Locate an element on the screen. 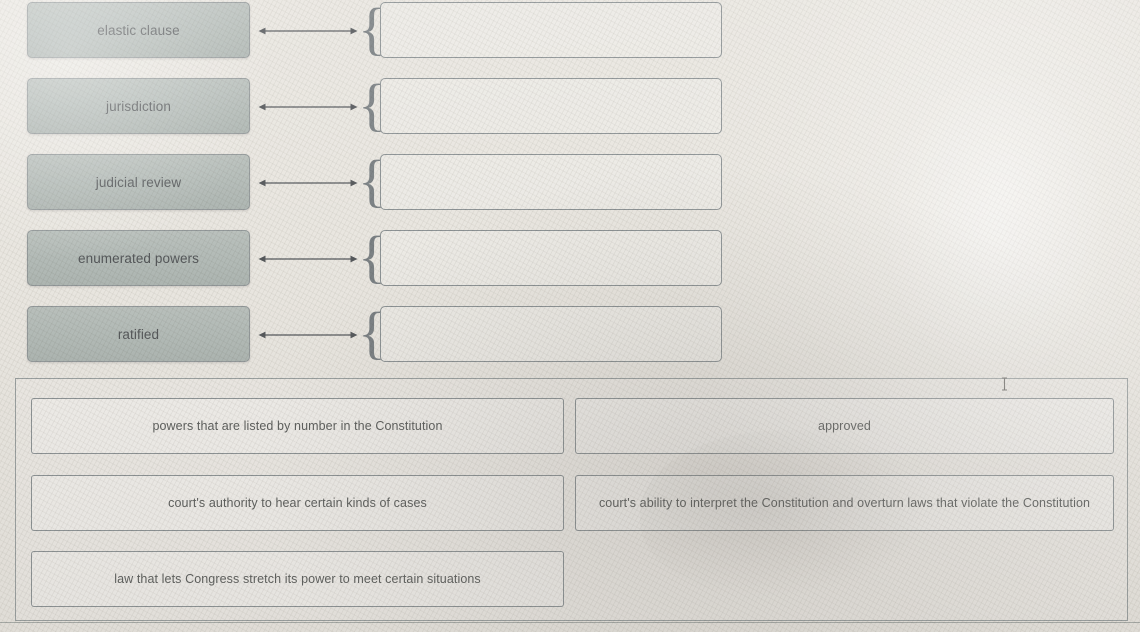 Image resolution: width=1140 pixels, height=632 pixels. term-box-3: judicial review is located at coordinates (138, 182).